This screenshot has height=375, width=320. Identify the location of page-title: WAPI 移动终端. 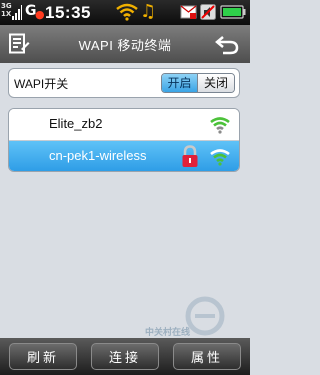
(125, 45).